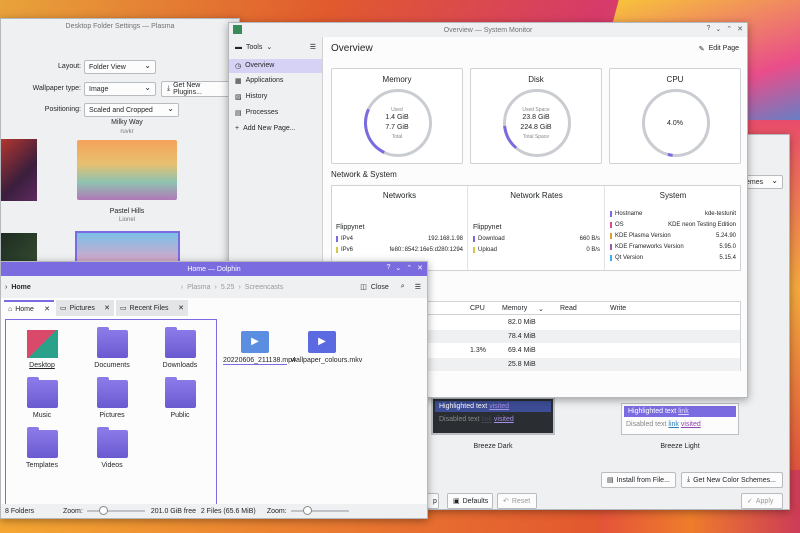 The height and width of the screenshot is (533, 800). Describe the element at coordinates (750, 501) in the screenshot. I see `check-icon: ✓` at that location.